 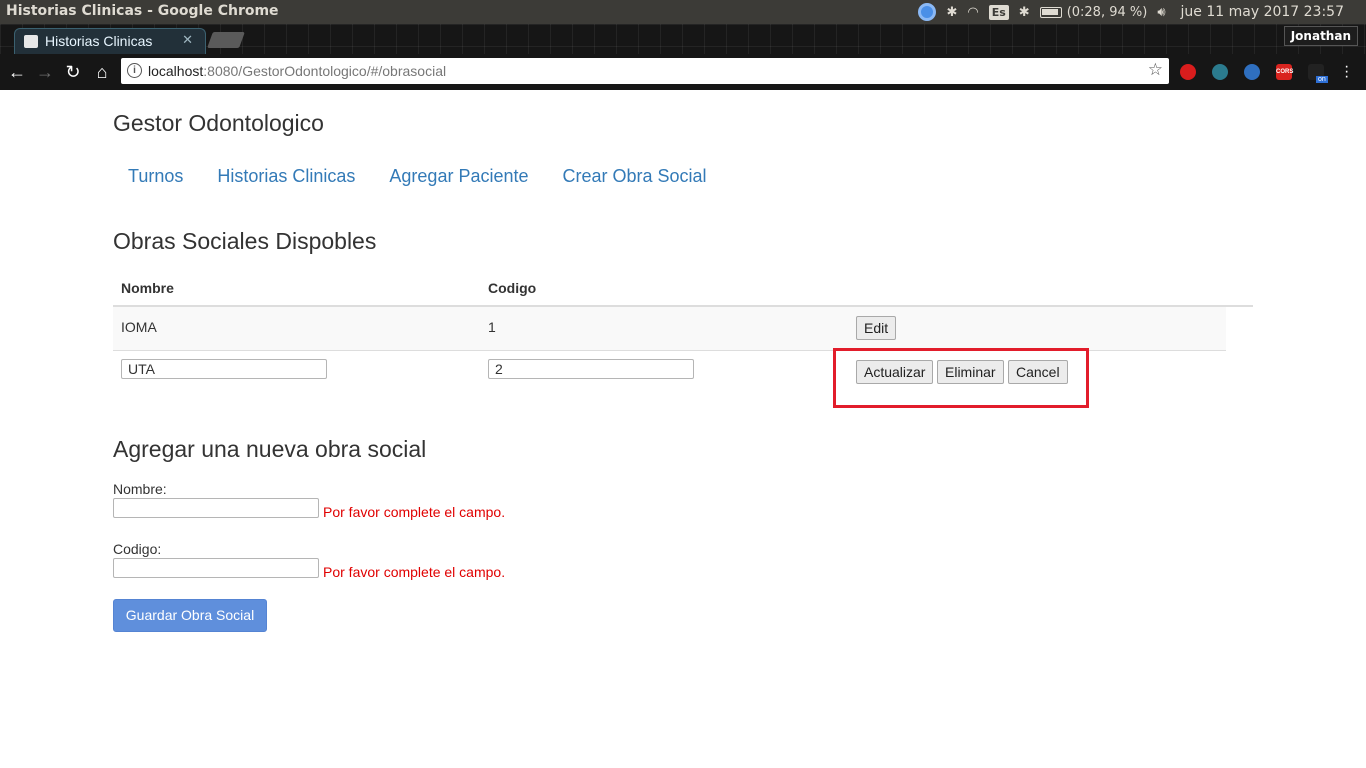 I want to click on extension-globe-icon, so click(x=1252, y=72).